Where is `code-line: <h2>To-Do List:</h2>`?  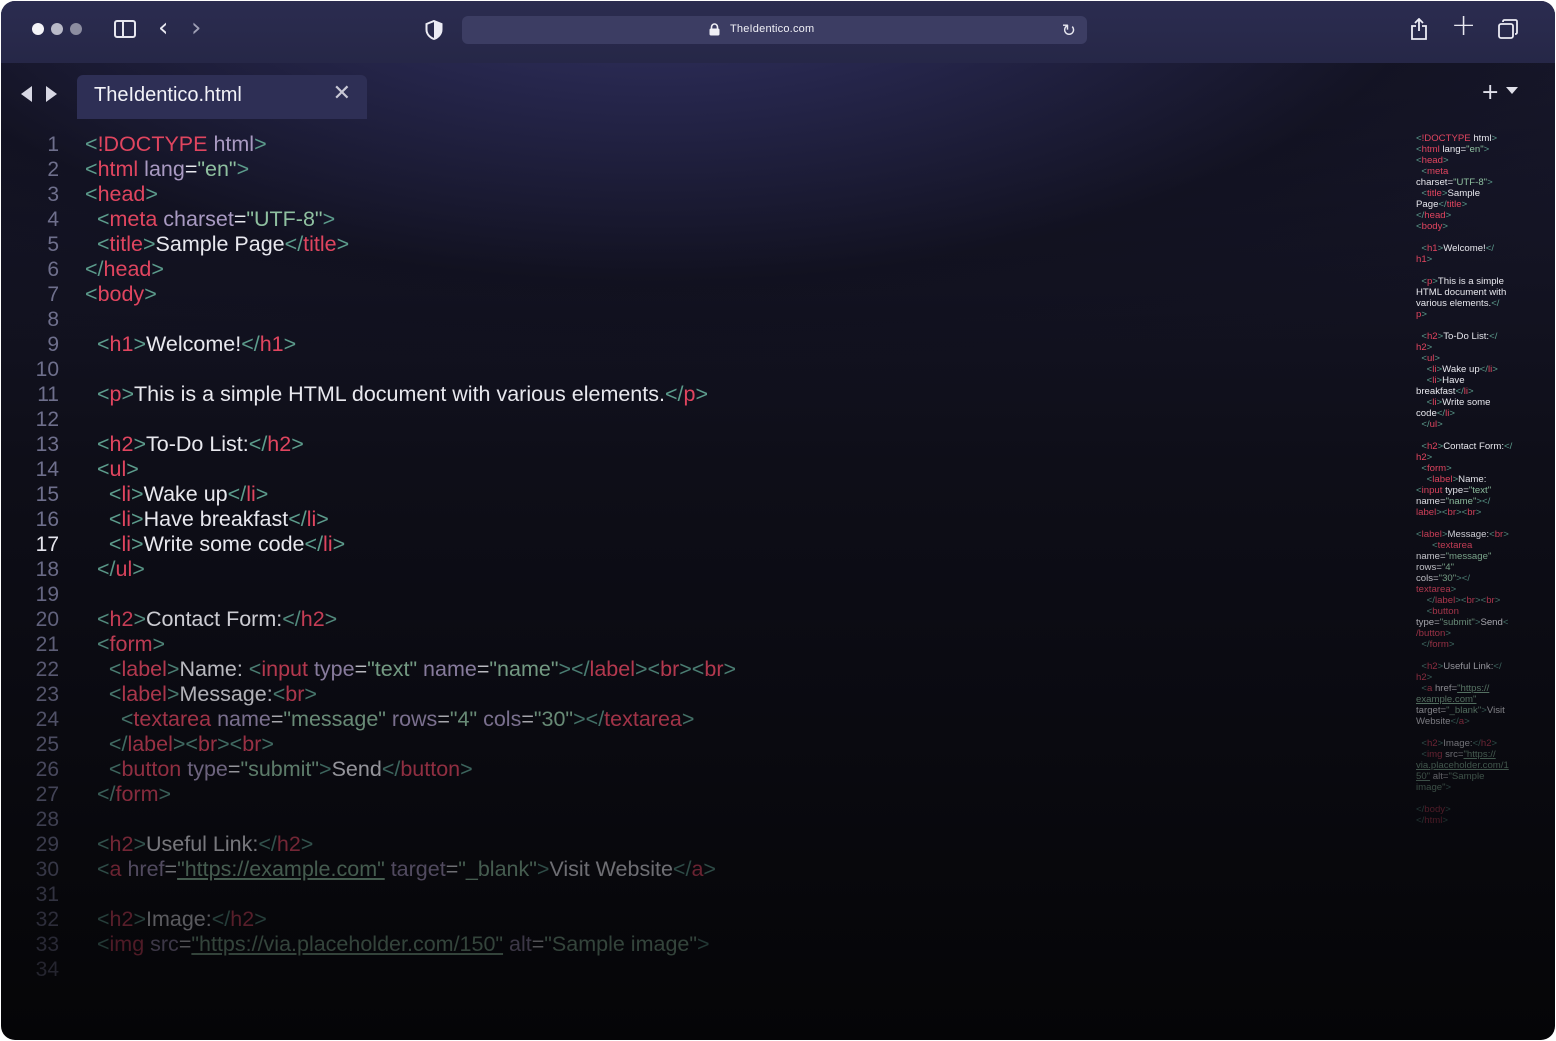 code-line: <h2>To-Do List:</h2> is located at coordinates (194, 444).